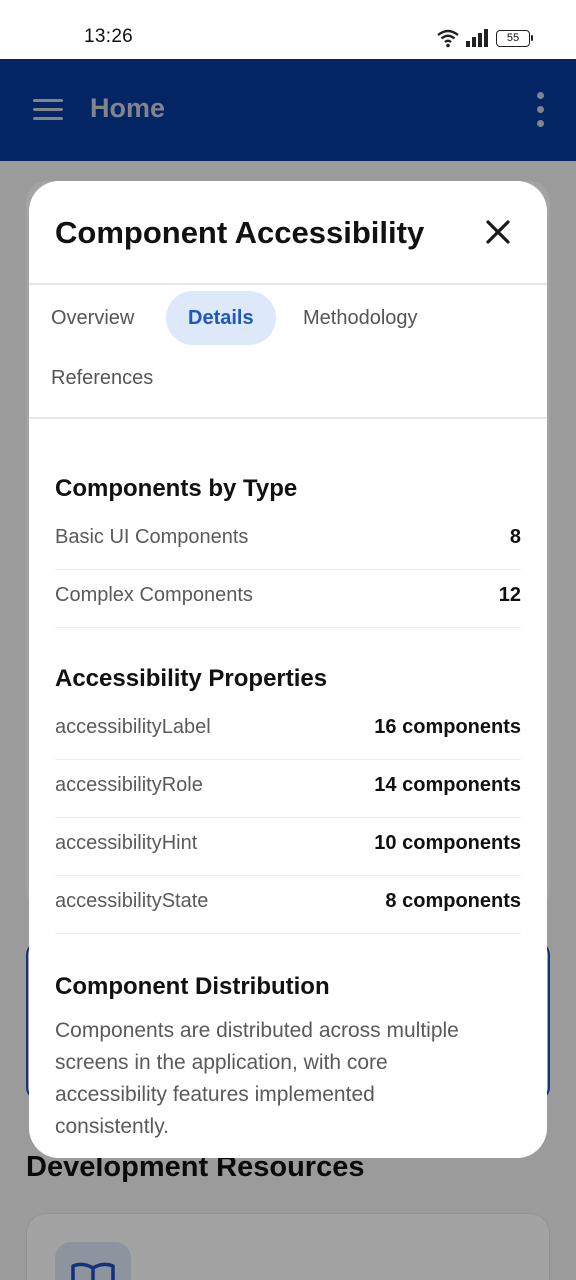 This screenshot has height=1280, width=576. I want to click on signal-icon, so click(477, 38).